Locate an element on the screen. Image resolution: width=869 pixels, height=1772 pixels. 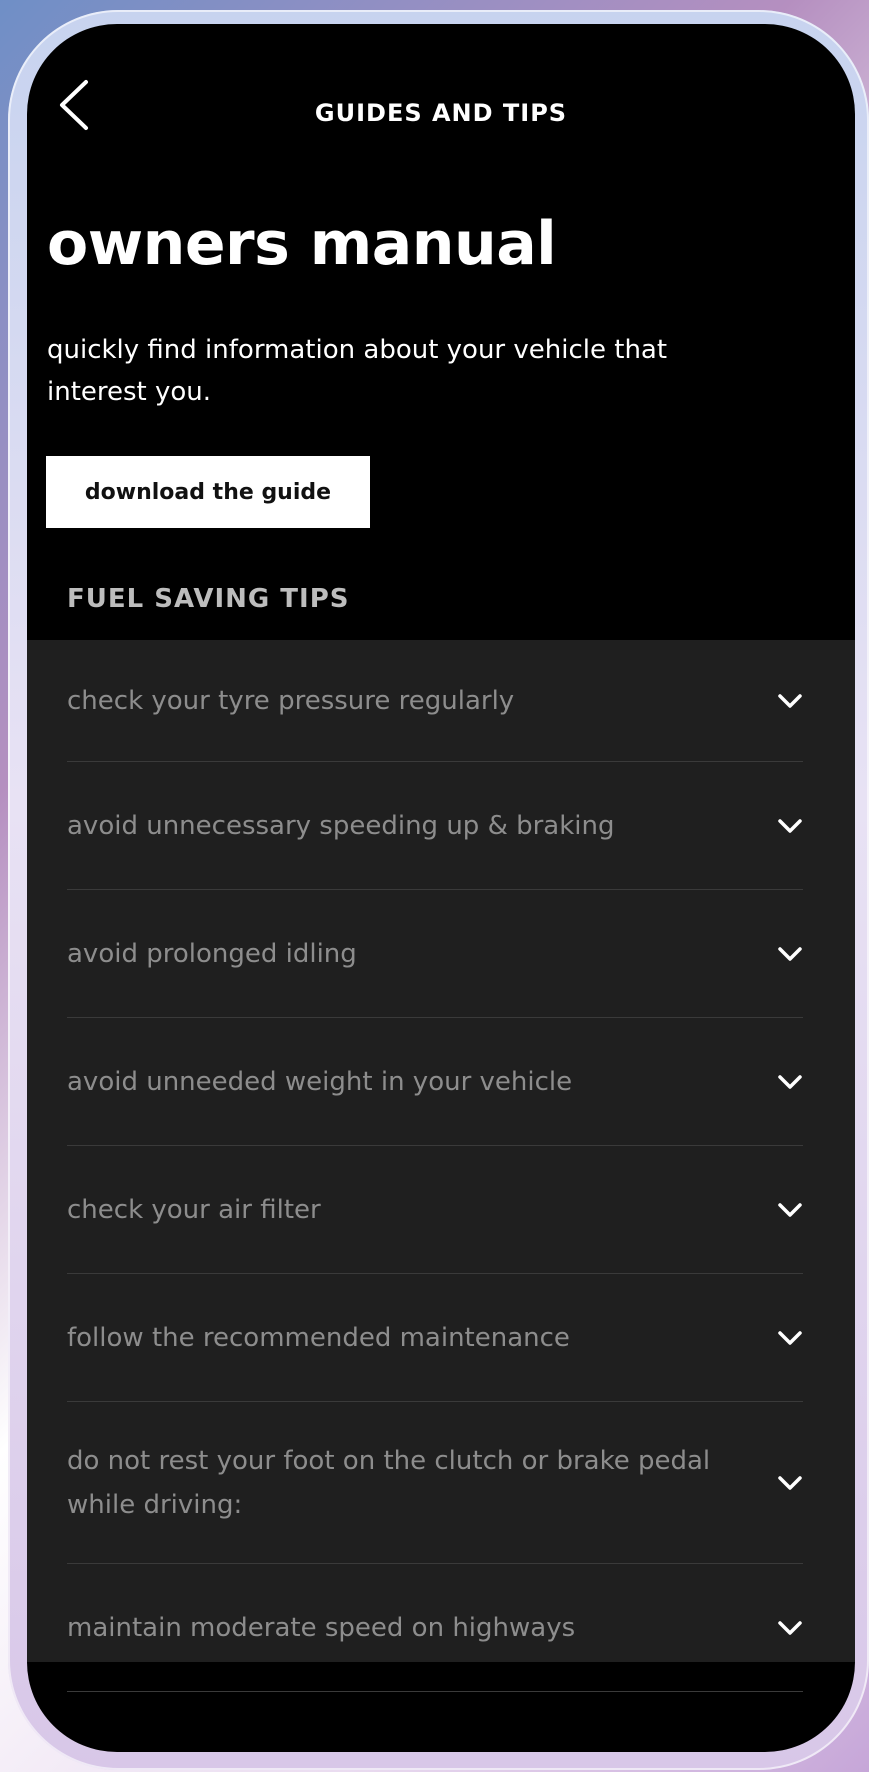
tip-label: check your tyre pressure regularly is located at coordinates (291, 700).